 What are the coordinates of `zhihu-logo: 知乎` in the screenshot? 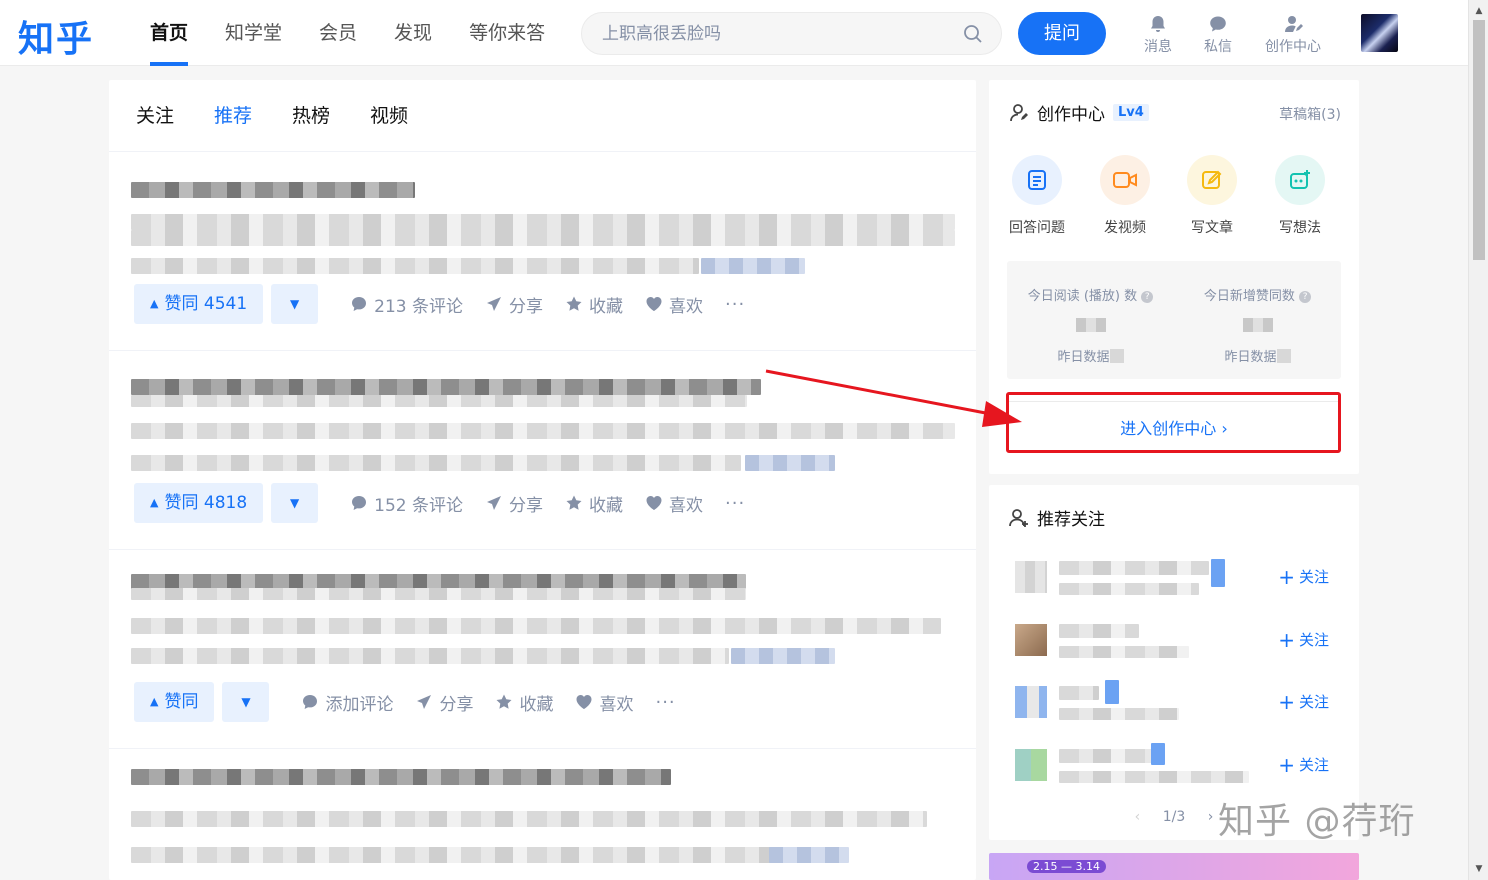 It's located at (56, 36).